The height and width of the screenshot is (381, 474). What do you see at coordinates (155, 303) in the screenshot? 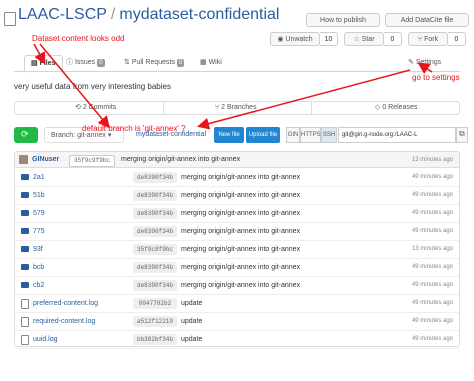
I see `commit-sha: 0047702b2` at bounding box center [155, 303].